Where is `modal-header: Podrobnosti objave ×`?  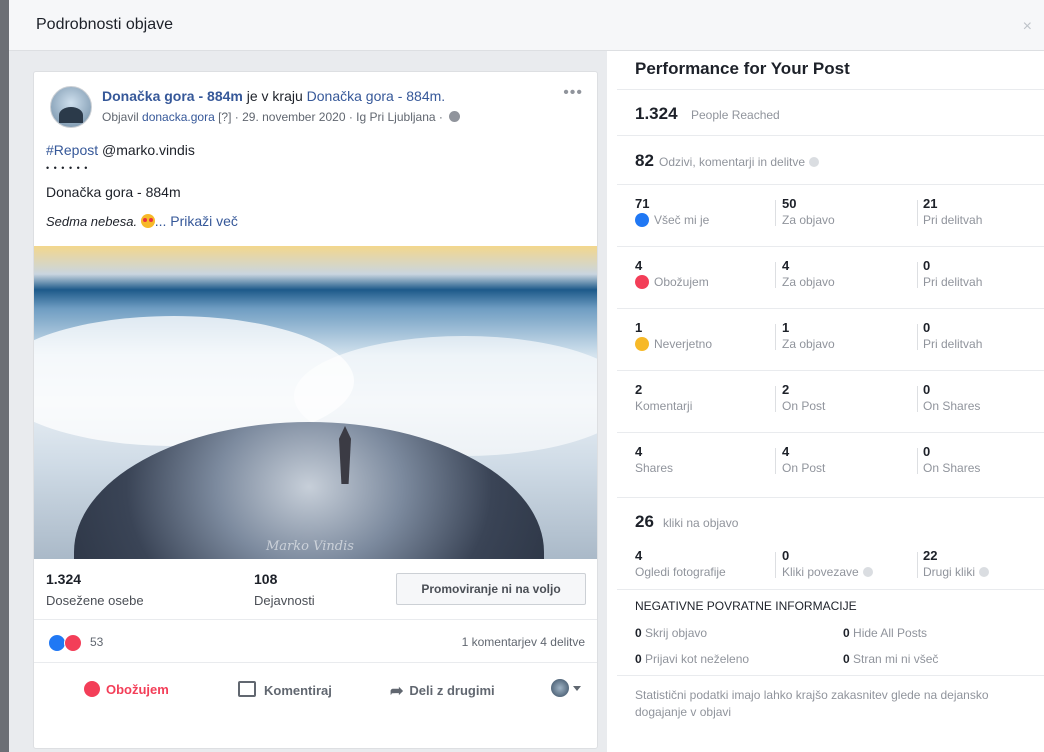 modal-header: Podrobnosti objave × is located at coordinates (526, 25).